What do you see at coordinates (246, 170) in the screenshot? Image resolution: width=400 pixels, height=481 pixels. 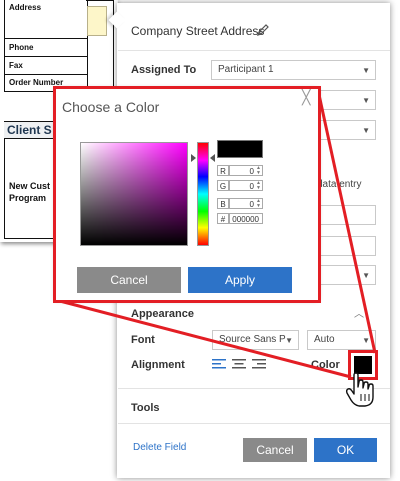 I see `red-input: 0 ▲ ▼` at bounding box center [246, 170].